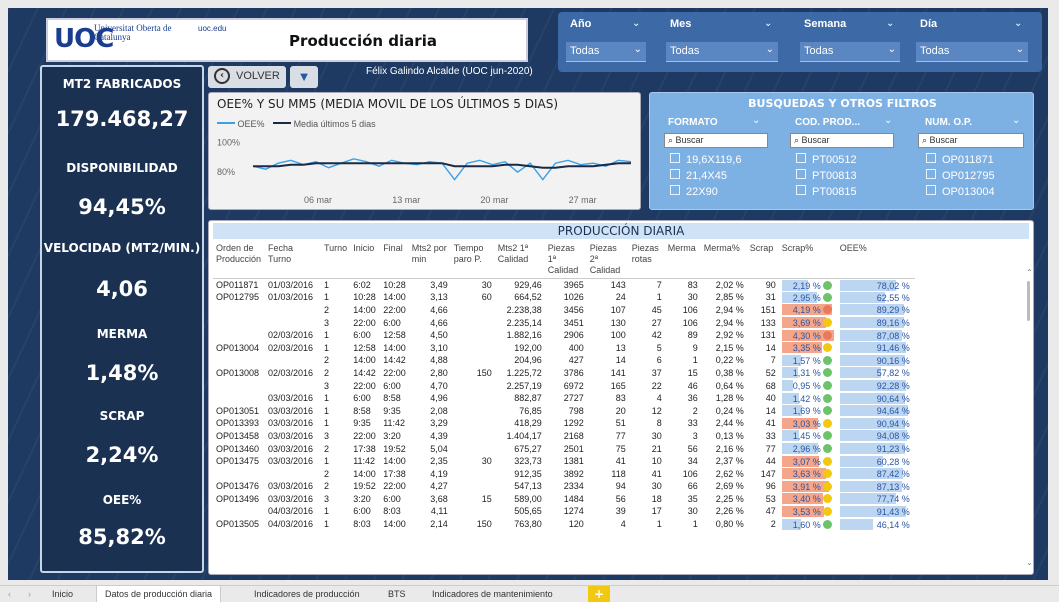 The width and height of the screenshot is (1059, 602). What do you see at coordinates (876, 423) in the screenshot?
I see `table-cell: 90,94 %` at bounding box center [876, 423].